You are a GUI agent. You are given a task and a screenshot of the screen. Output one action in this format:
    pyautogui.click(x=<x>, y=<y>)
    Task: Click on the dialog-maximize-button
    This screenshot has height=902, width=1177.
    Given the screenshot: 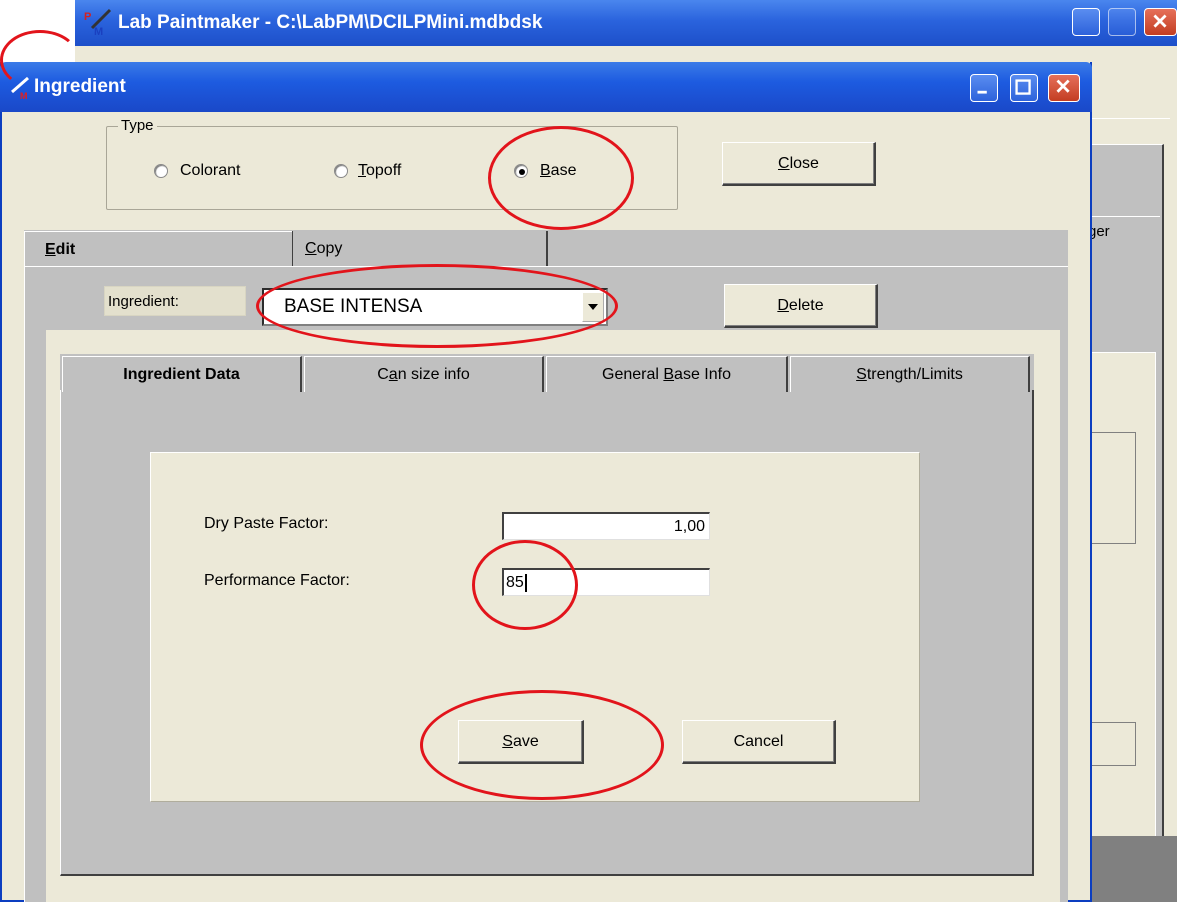 What is the action you would take?
    pyautogui.click(x=1024, y=88)
    